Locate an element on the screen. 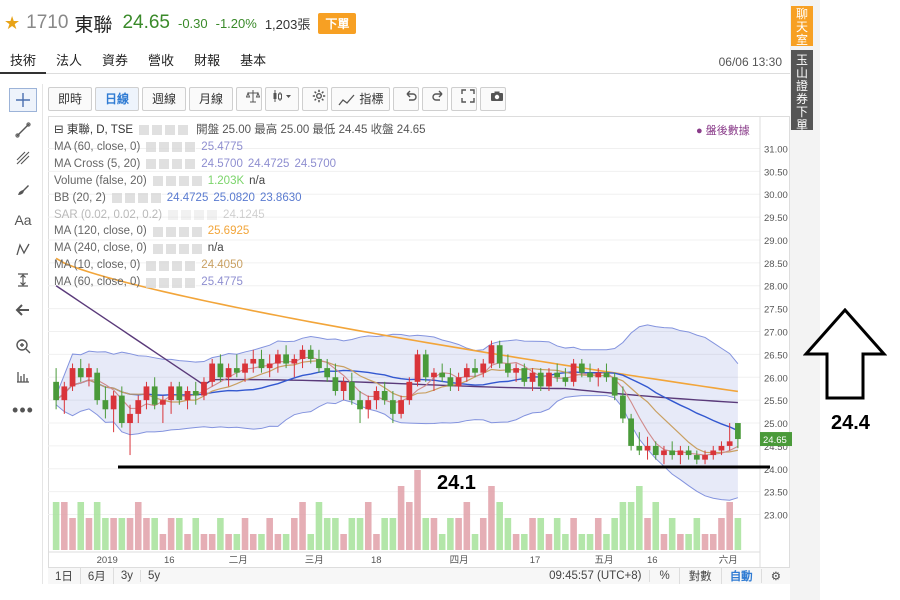 Image resolution: width=900 pixels, height=600 pixels. drawing-toolbar: Aa ••• is located at coordinates (24, 334).